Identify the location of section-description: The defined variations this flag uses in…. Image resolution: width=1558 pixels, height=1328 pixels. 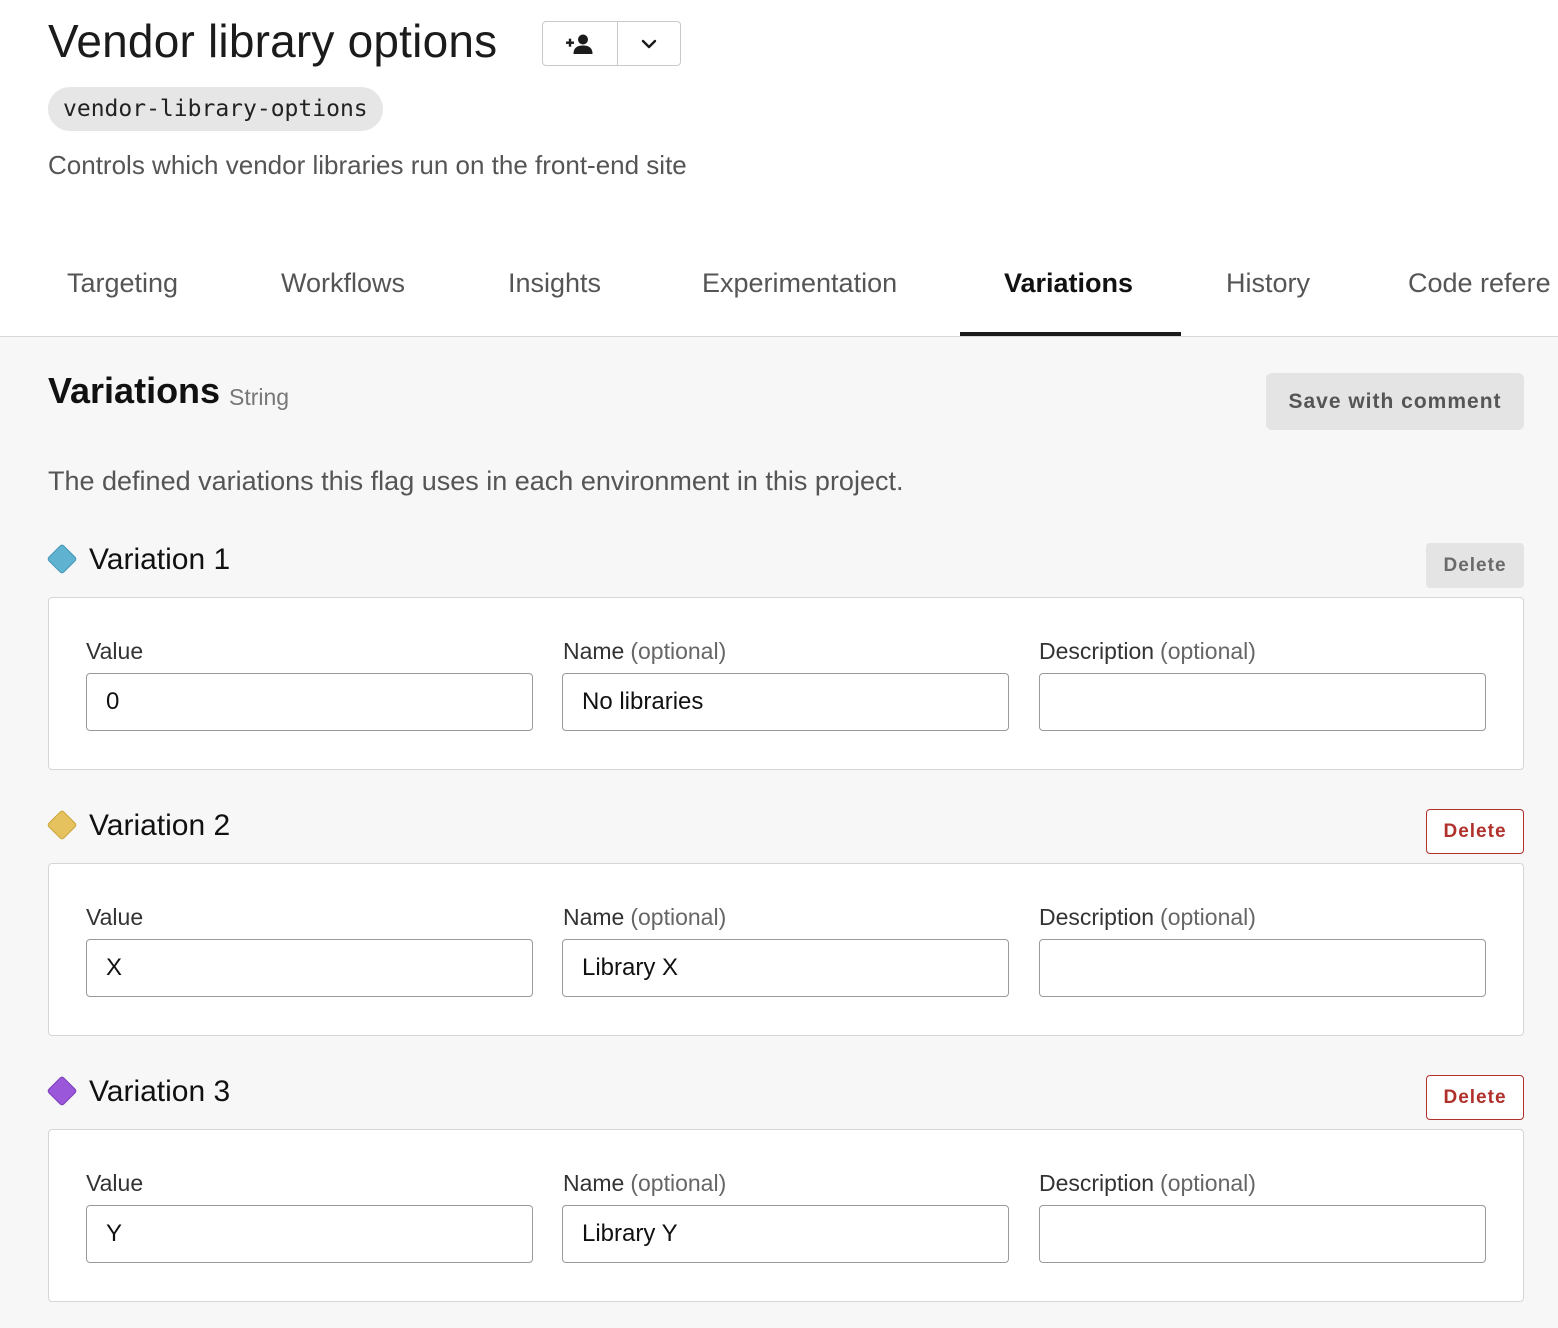
(476, 481).